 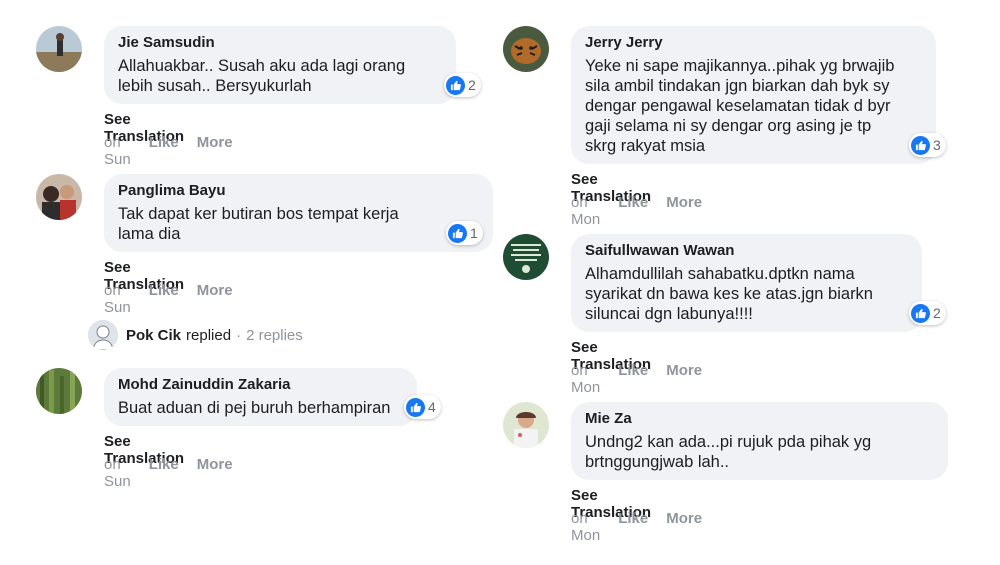 I want to click on like-count: 4, so click(x=432, y=407).